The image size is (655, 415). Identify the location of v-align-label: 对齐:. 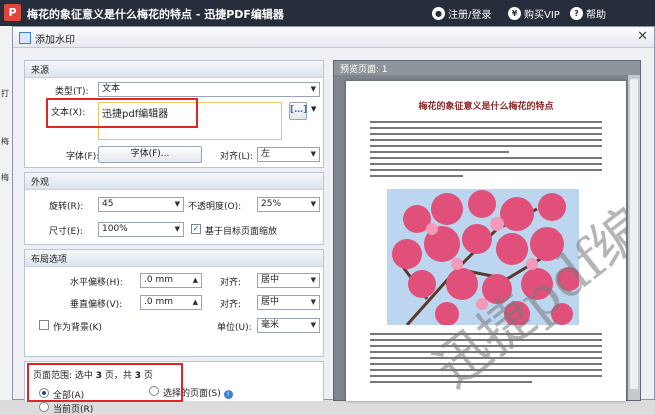
(231, 305).